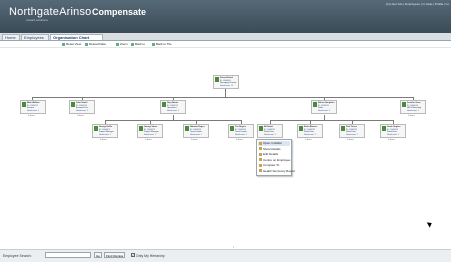 The height and width of the screenshot is (262, 451). Describe the element at coordinates (119, 12) in the screenshot. I see `app-title: Compensate` at that location.